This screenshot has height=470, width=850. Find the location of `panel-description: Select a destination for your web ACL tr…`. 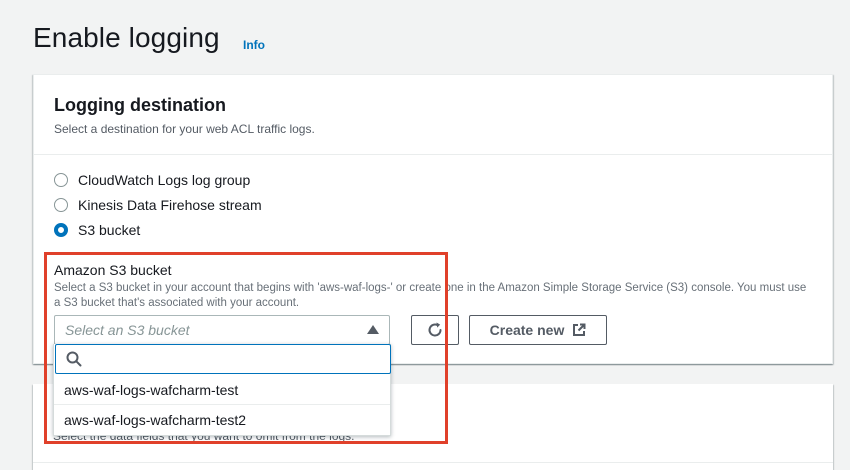

panel-description: Select a destination for your web ACL tr… is located at coordinates (184, 129).